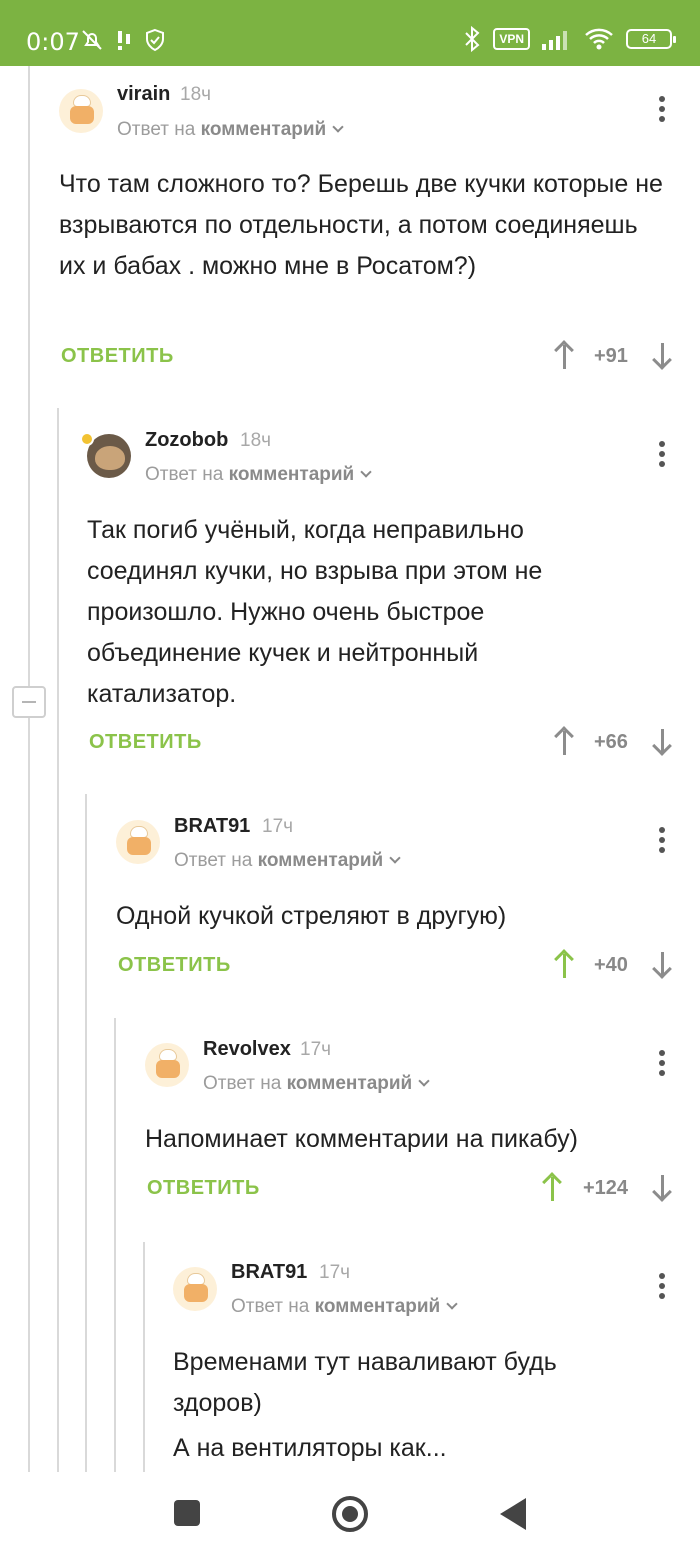 Image resolution: width=700 pixels, height=1556 pixels. What do you see at coordinates (350, 33) in the screenshot?
I see `status-bar: 0:07 VPN 64` at bounding box center [350, 33].